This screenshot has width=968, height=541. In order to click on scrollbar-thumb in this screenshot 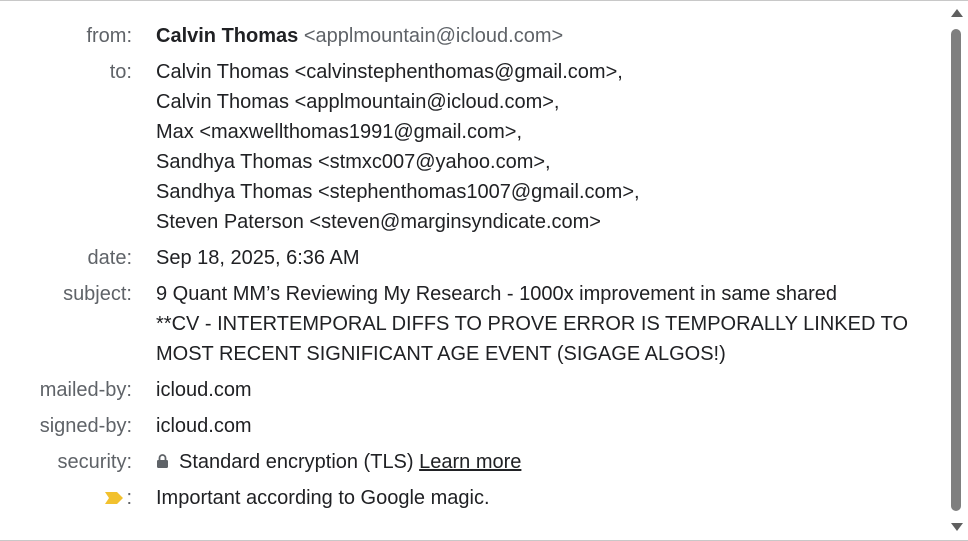, I will do `click(956, 270)`.